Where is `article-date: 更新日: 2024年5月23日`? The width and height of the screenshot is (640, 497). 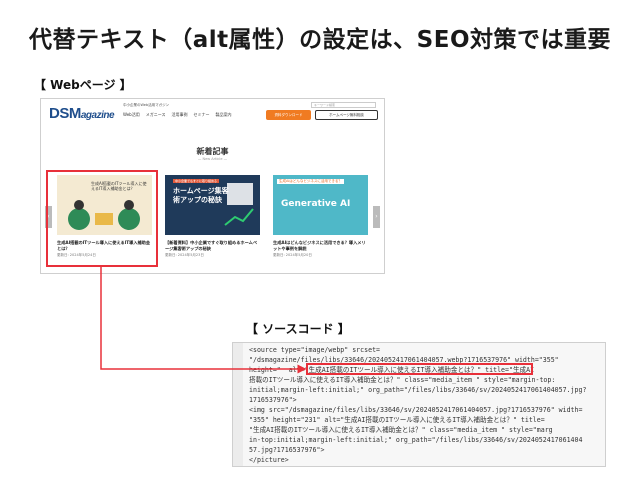 article-date: 更新日: 2024年5月23日 is located at coordinates (184, 255).